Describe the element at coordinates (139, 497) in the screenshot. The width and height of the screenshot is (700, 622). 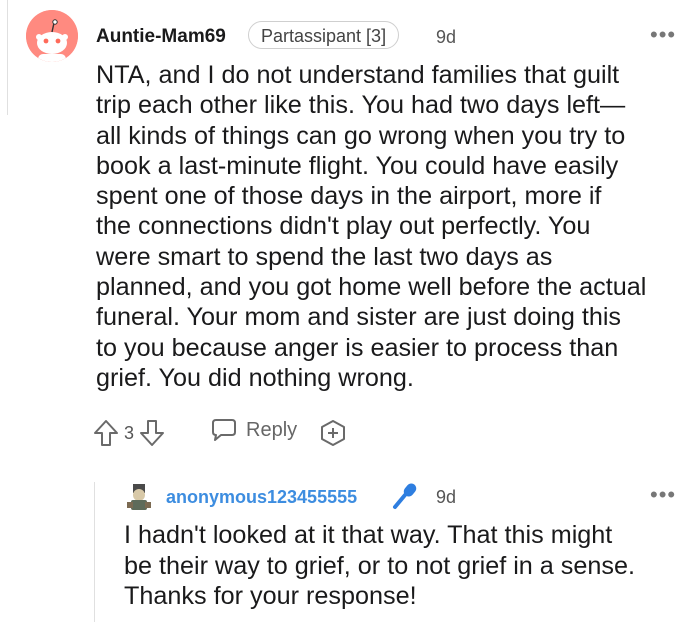
I see `reply-avatar` at that location.